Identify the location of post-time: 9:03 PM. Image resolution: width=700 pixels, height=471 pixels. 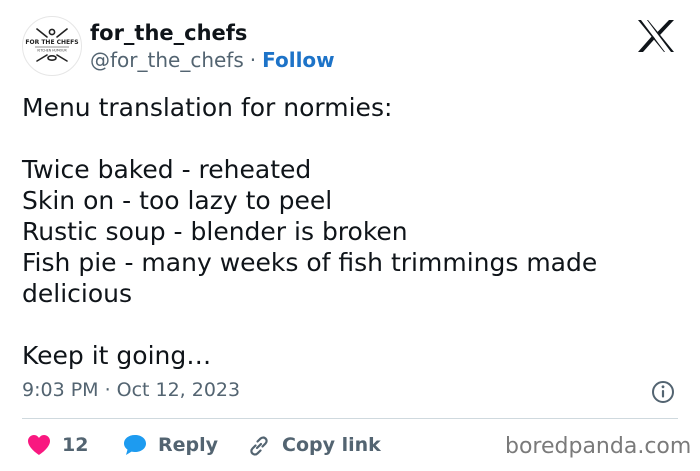
(60, 390).